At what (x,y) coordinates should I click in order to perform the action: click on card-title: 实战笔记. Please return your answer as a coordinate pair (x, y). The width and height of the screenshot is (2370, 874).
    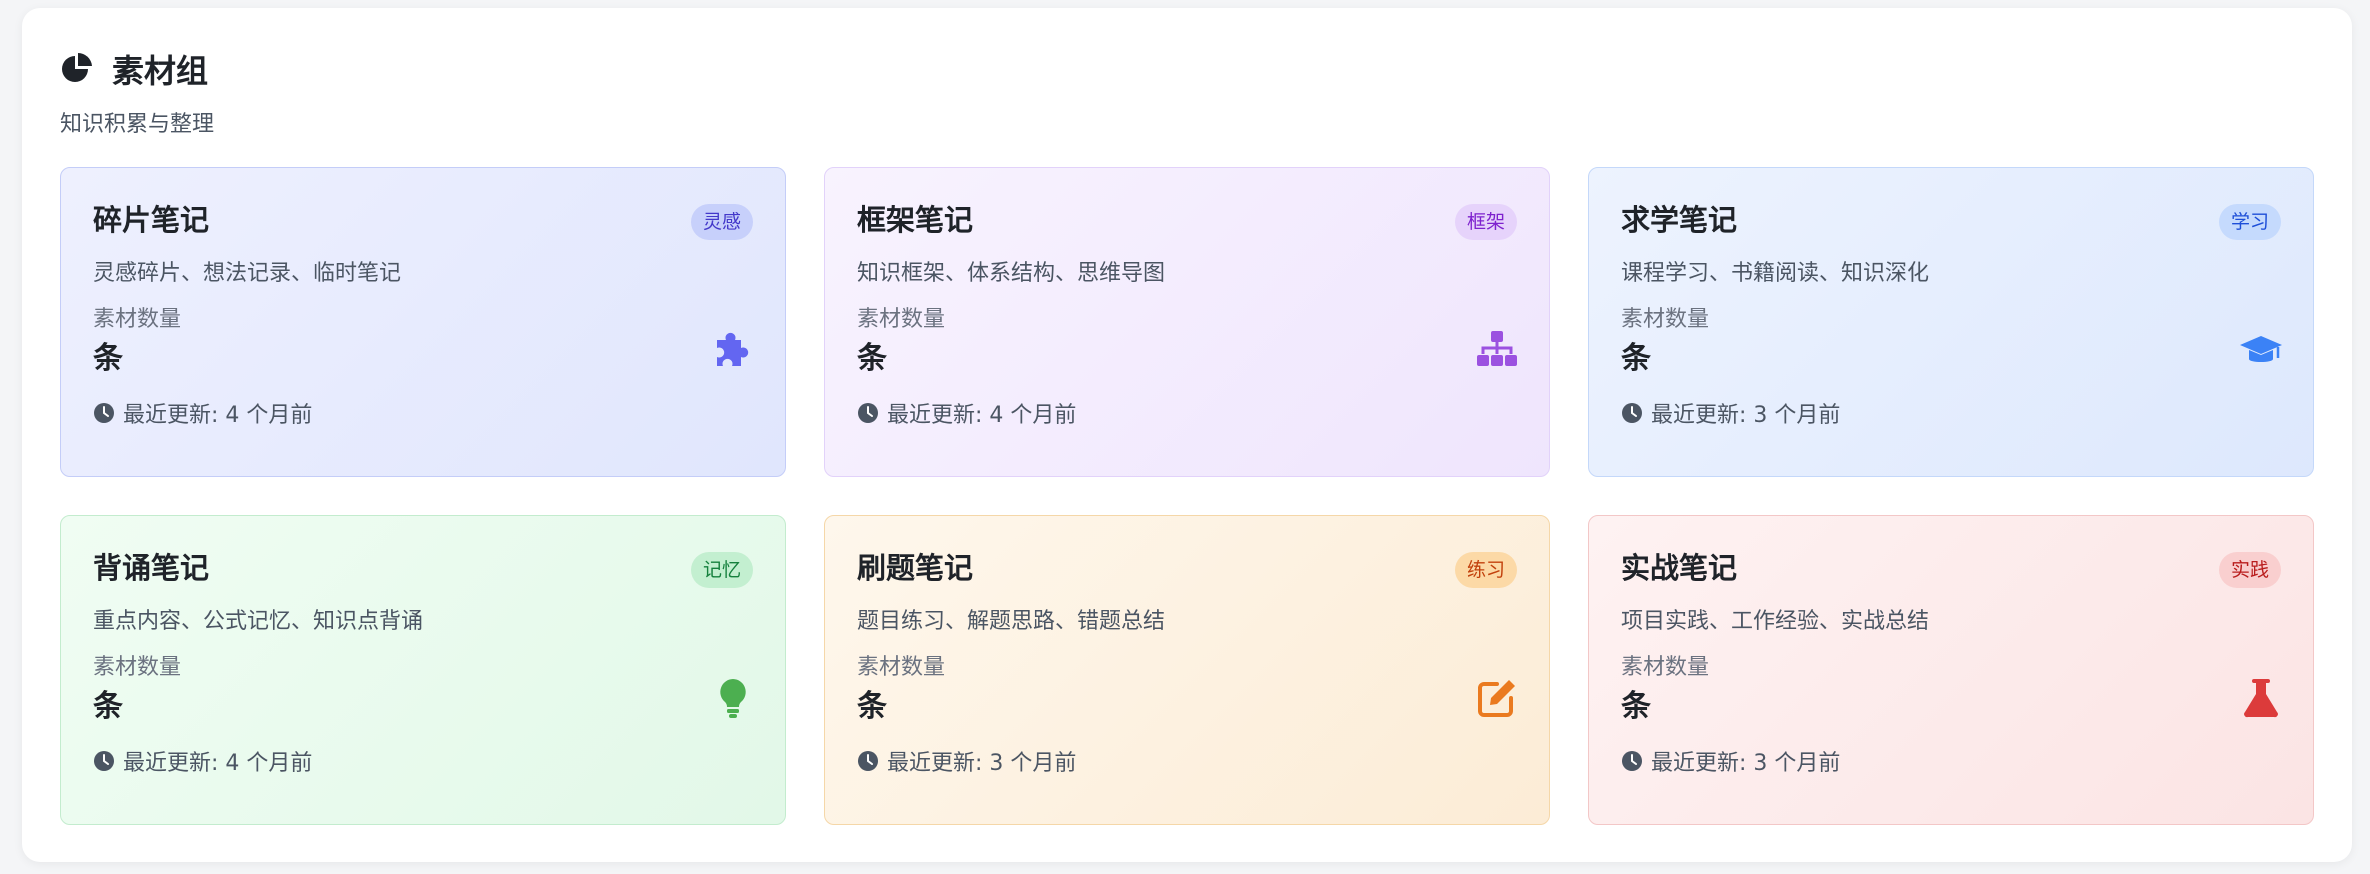
    Looking at the image, I should click on (1679, 568).